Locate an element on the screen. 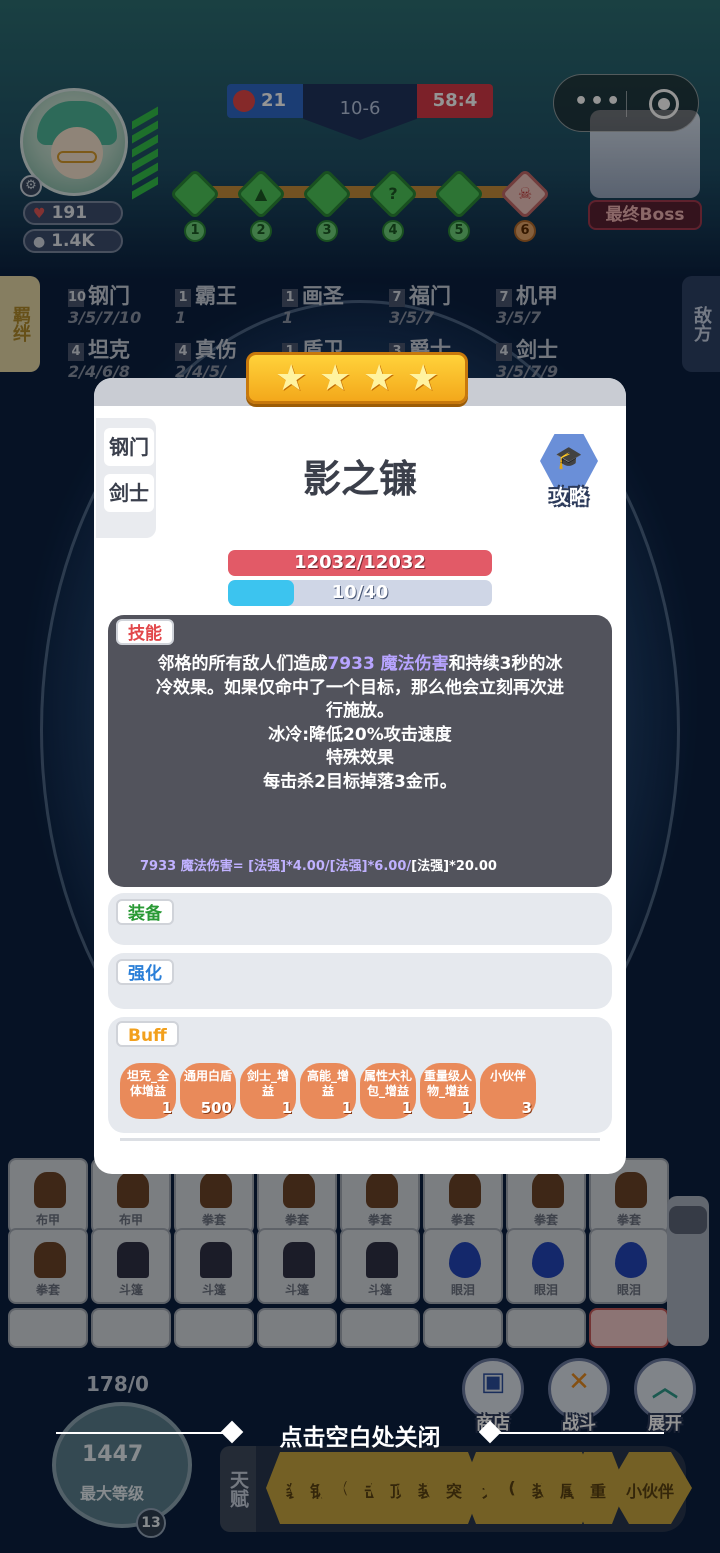 The height and width of the screenshot is (1553, 720). modal-divider is located at coordinates (360, 1139).